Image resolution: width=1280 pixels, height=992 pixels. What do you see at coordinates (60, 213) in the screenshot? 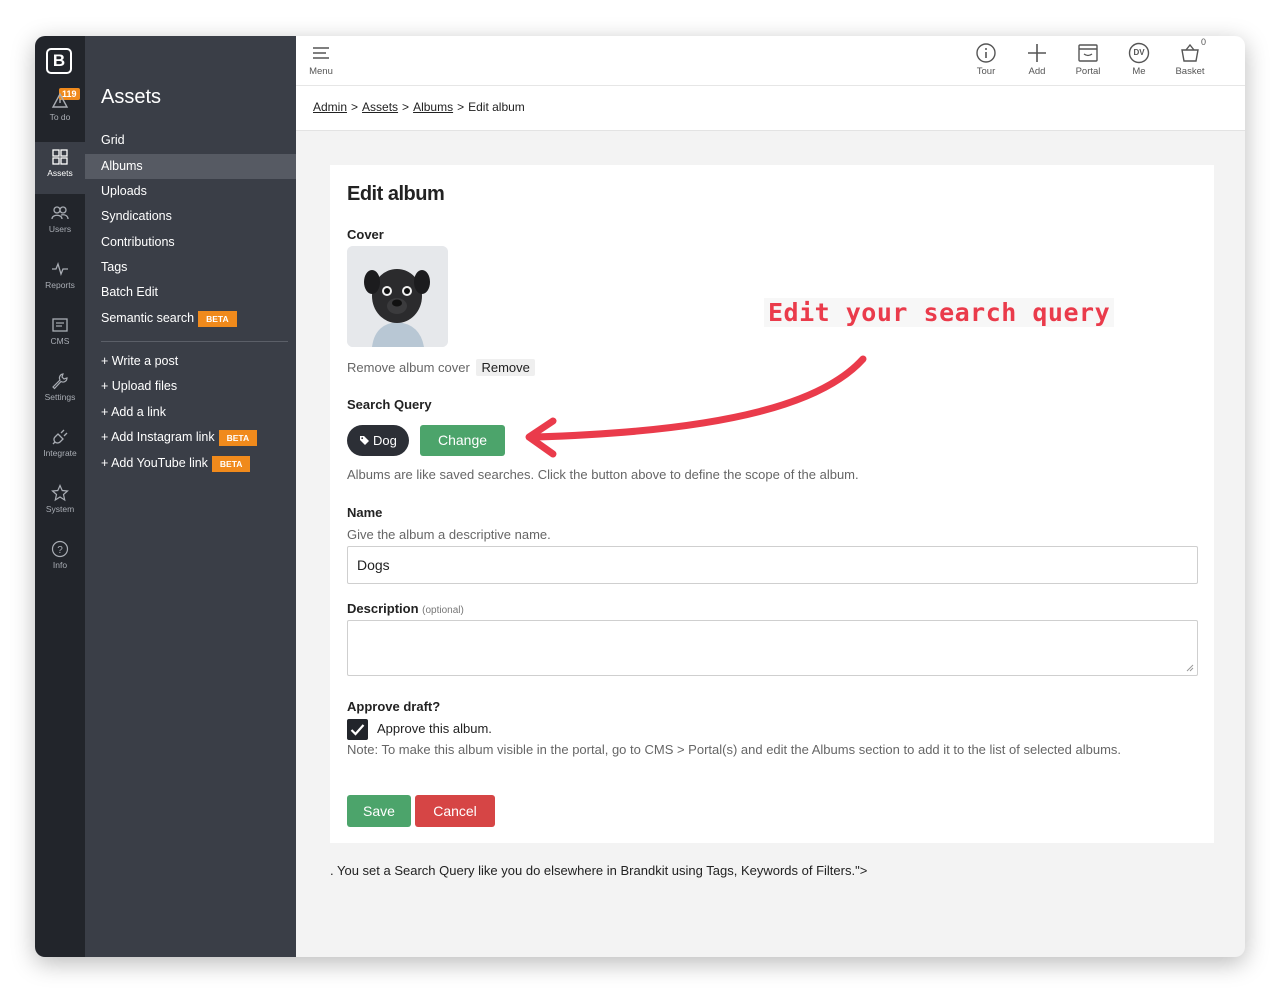
I see `users-icon` at bounding box center [60, 213].